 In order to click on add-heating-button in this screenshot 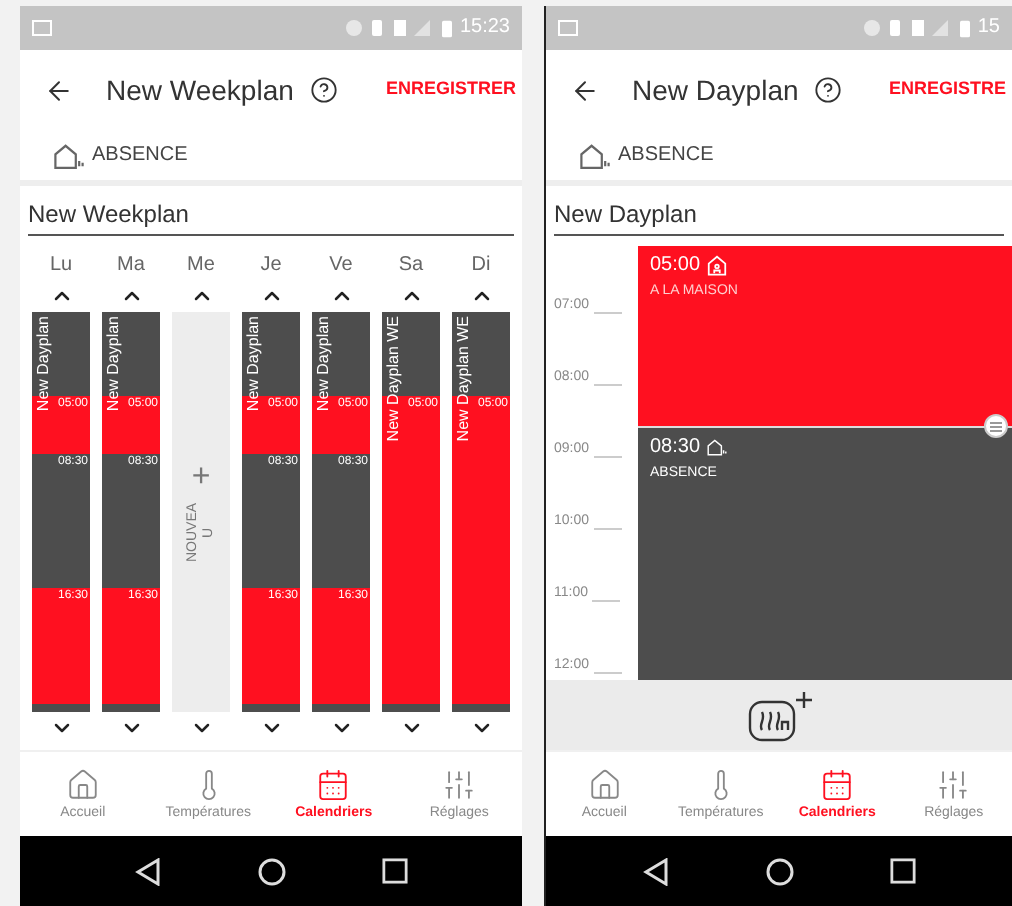, I will do `click(779, 715)`.